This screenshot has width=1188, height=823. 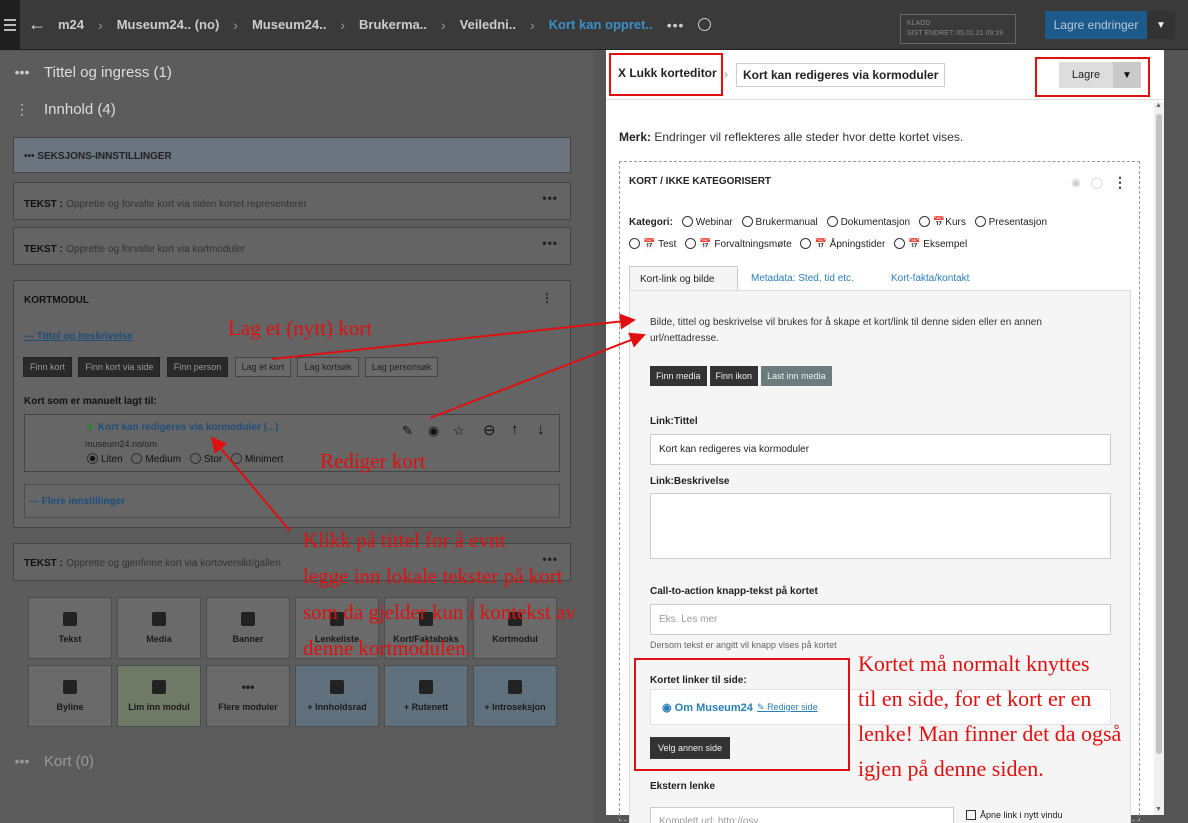 What do you see at coordinates (1161, 25) in the screenshot?
I see `caret-down-icon: ▼` at bounding box center [1161, 25].